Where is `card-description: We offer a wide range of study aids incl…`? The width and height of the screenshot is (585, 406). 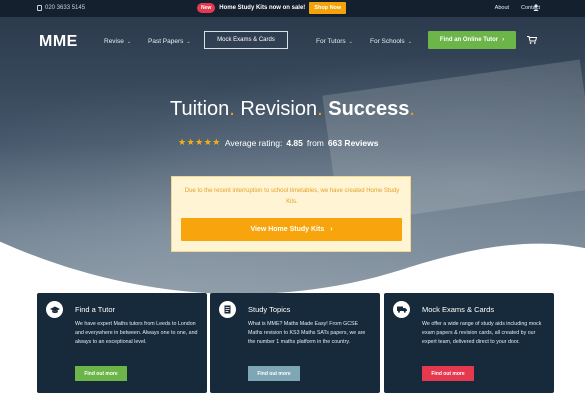
card-description: We offer a wide range of study aids incl… is located at coordinates (482, 333).